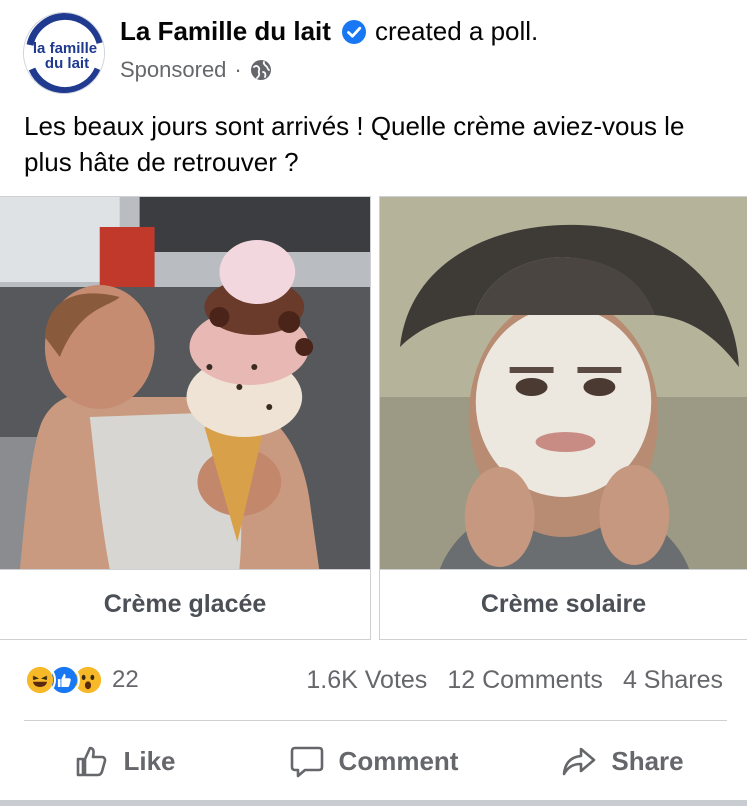 This screenshot has width=747, height=806. Describe the element at coordinates (673, 680) in the screenshot. I see `shares-count: 4 Shares` at that location.